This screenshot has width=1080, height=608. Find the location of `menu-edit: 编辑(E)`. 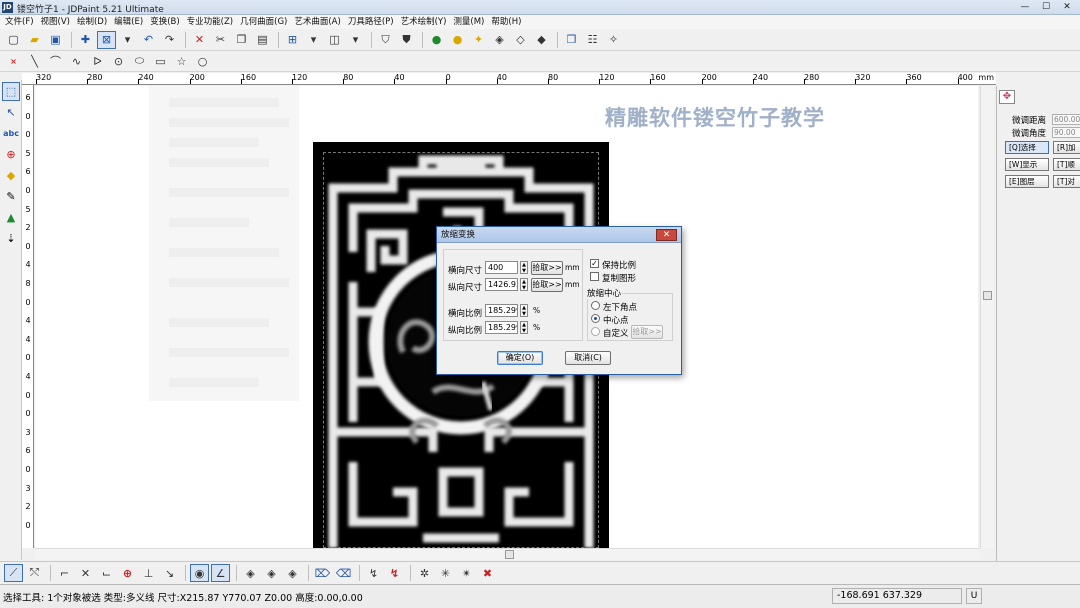

menu-edit: 编辑(E) is located at coordinates (130, 22).